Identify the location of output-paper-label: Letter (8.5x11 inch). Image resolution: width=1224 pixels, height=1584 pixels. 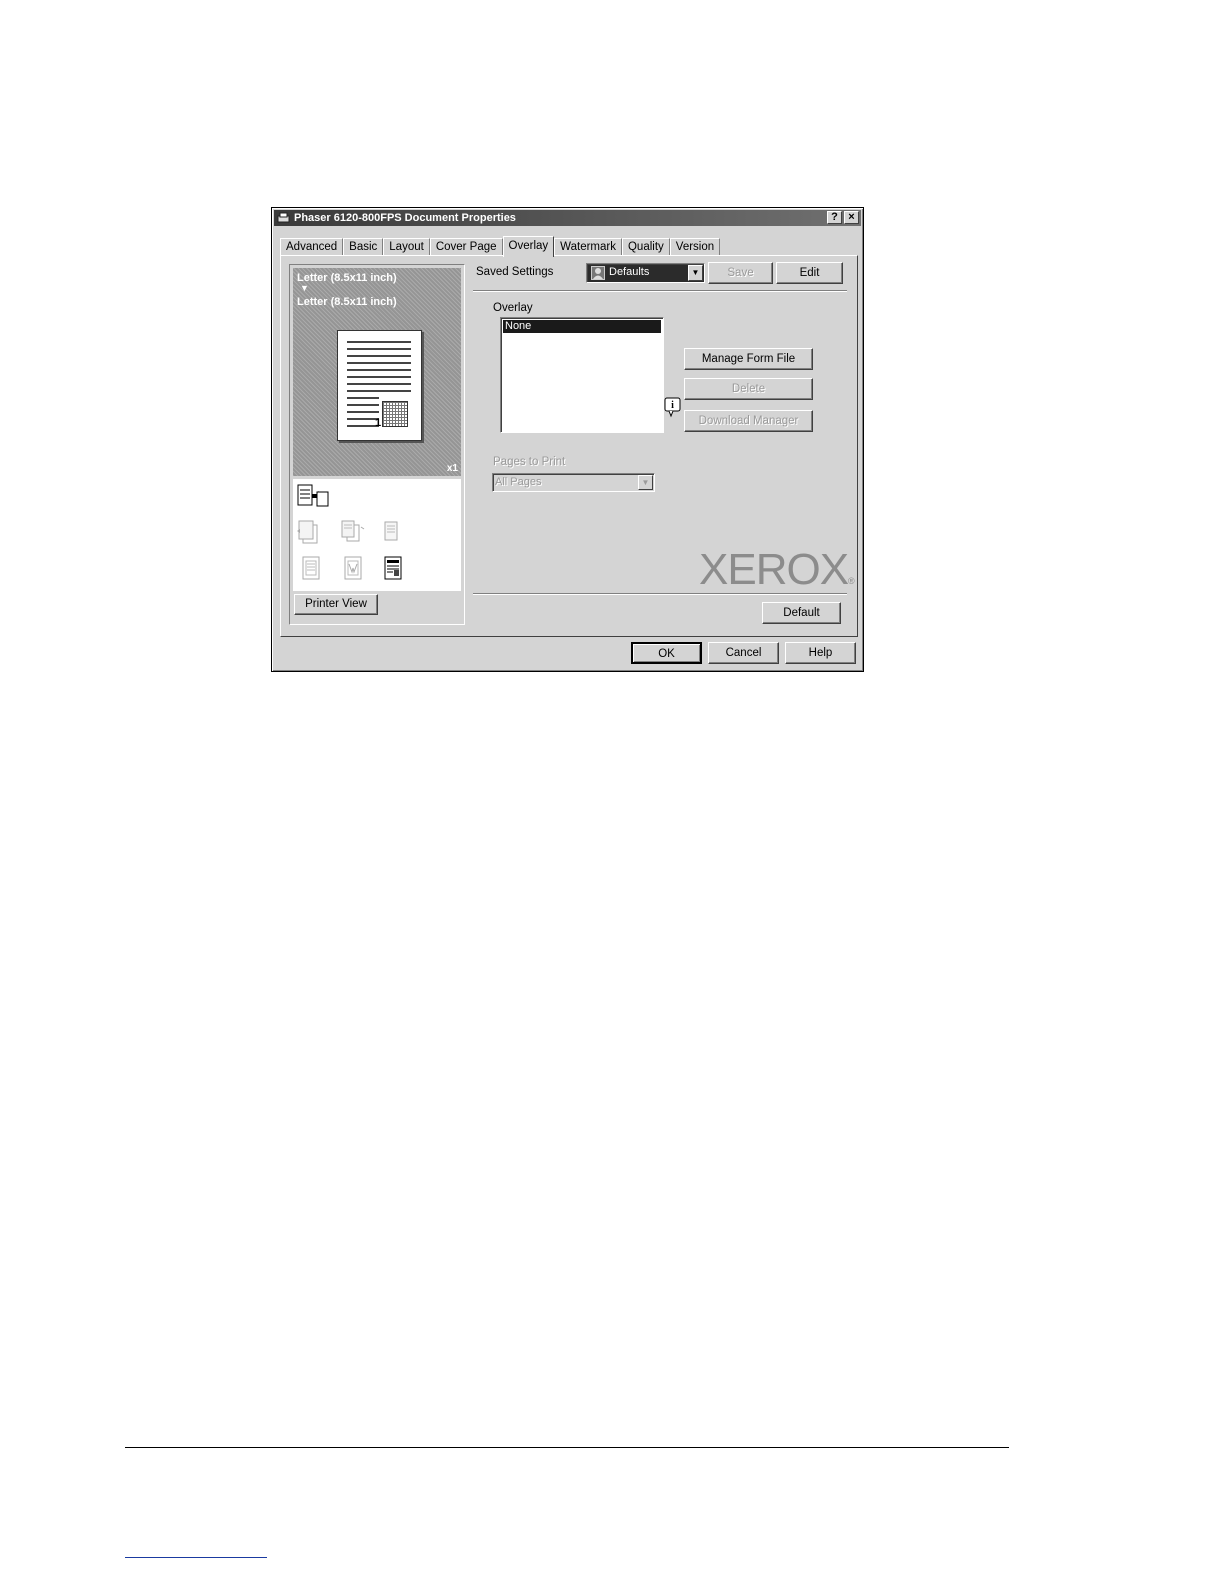
(347, 302).